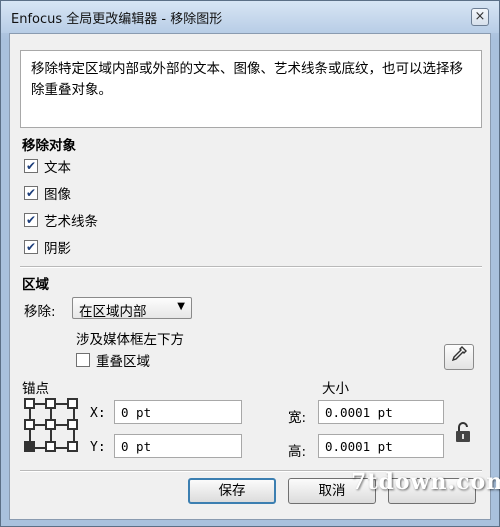 This screenshot has width=500, height=527. Describe the element at coordinates (29, 424) in the screenshot. I see `anchor-middle-left` at that location.